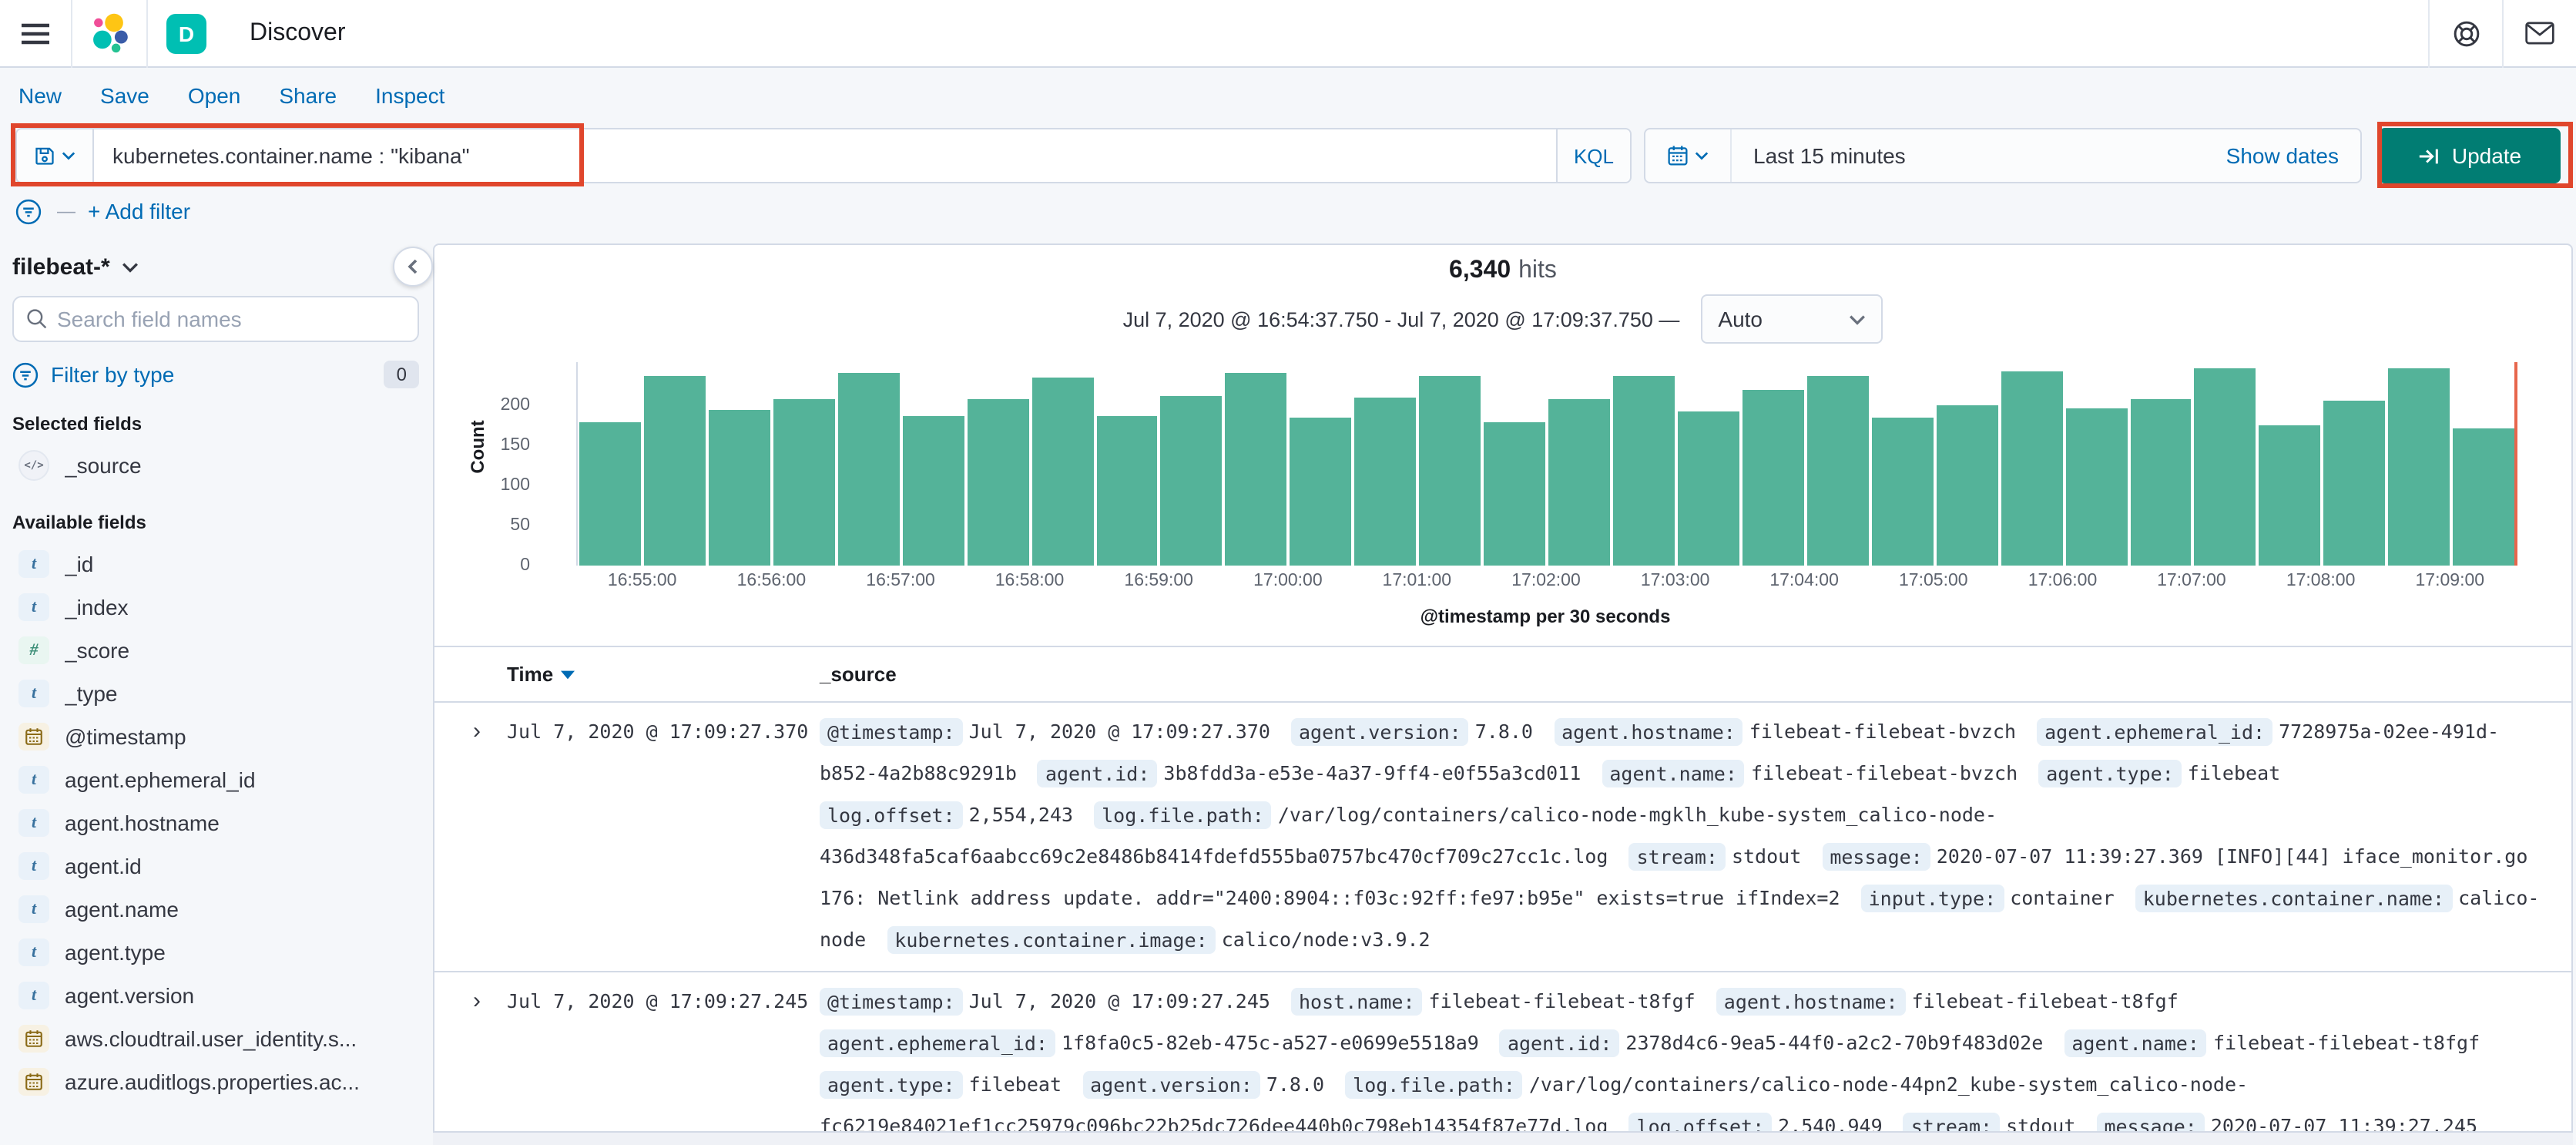  What do you see at coordinates (663, 674) in the screenshot?
I see `time-column-header: Time` at bounding box center [663, 674].